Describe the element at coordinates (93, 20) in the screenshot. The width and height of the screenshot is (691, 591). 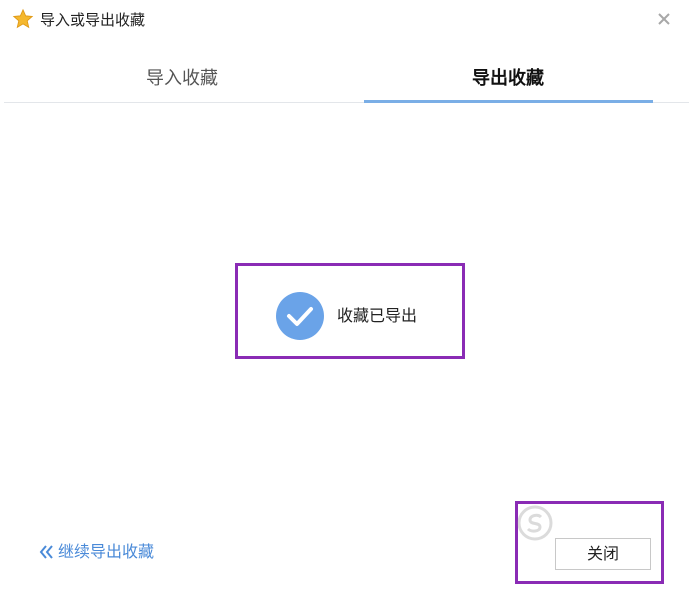
I see `dialog-title: 导入或导出收藏` at that location.